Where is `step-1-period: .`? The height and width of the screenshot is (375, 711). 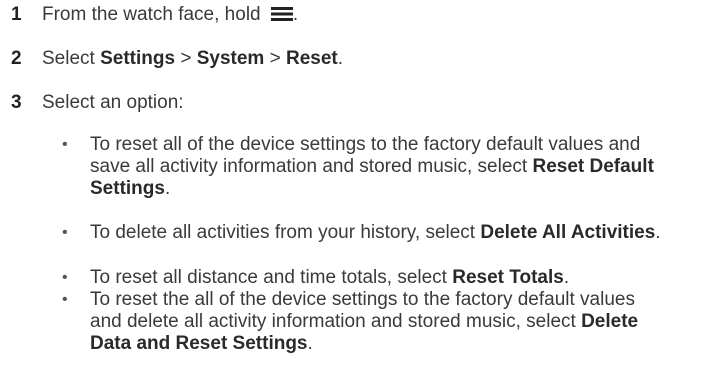 step-1-period: . is located at coordinates (295, 14).